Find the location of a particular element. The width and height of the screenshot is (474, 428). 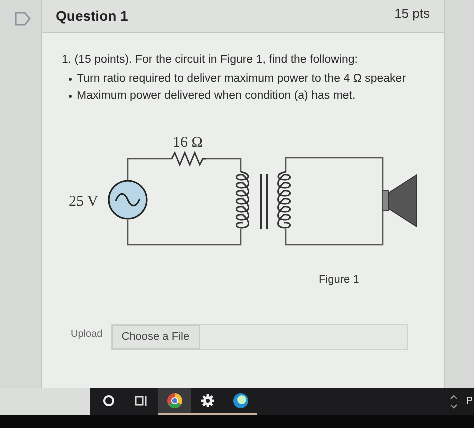

question-title: Question 1 is located at coordinates (92, 16).